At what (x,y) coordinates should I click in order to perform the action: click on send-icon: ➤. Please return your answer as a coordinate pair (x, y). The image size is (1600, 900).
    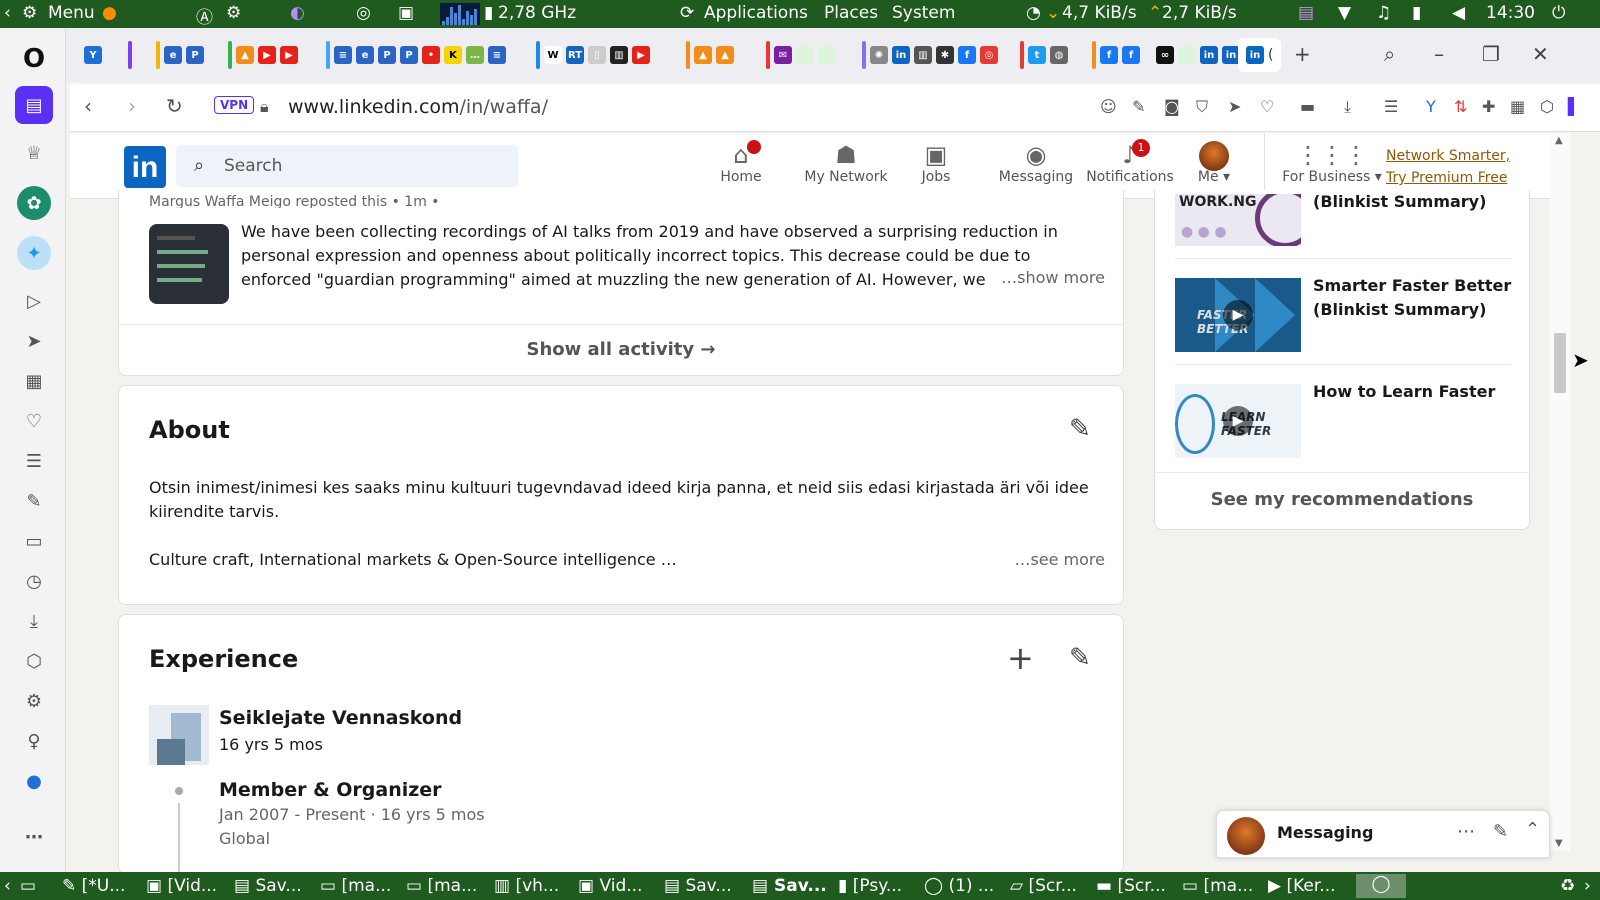
    Looking at the image, I should click on (1234, 106).